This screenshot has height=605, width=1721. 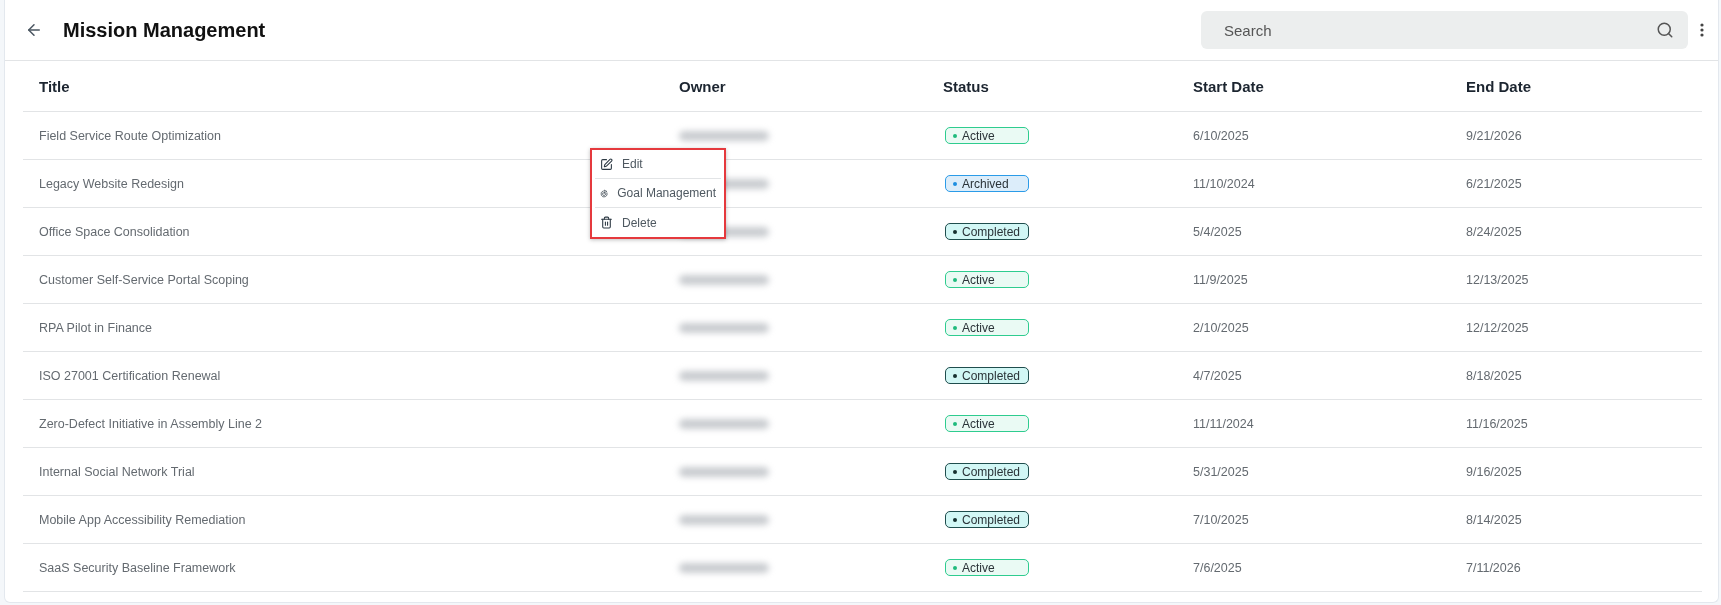 I want to click on search-input: Search, so click(x=1439, y=30).